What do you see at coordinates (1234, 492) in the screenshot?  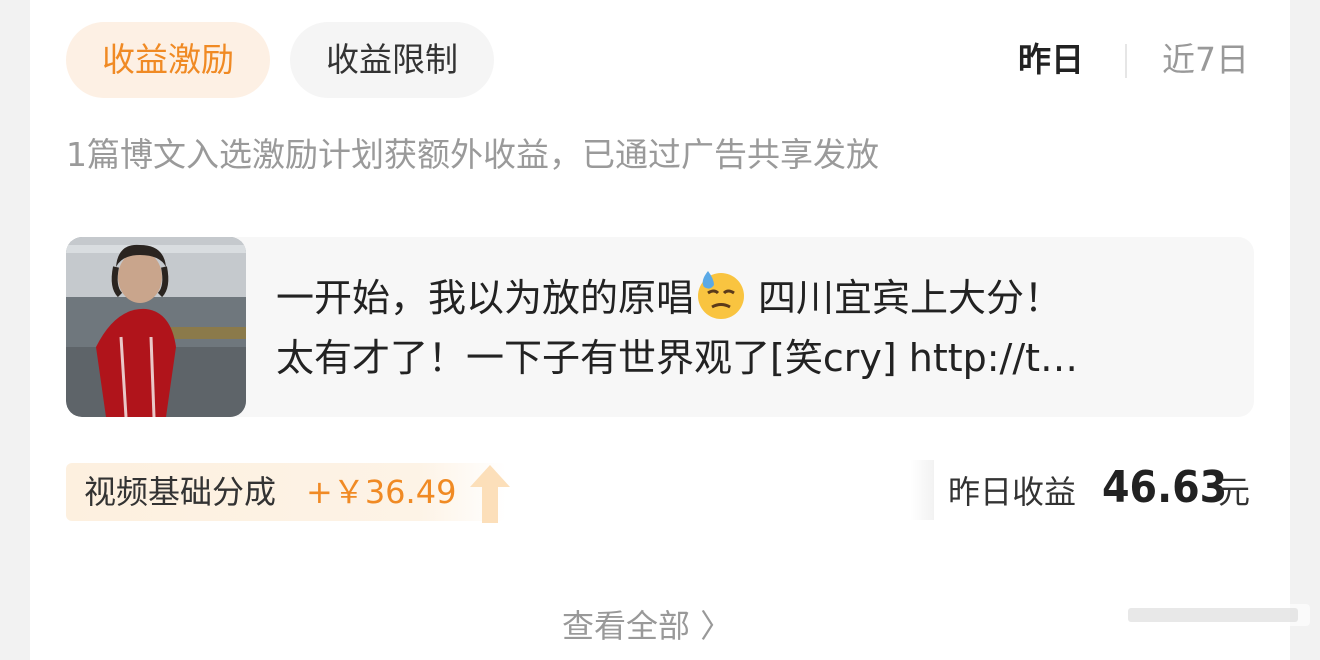 I see `yesterday-earnings-unit: 元` at bounding box center [1234, 492].